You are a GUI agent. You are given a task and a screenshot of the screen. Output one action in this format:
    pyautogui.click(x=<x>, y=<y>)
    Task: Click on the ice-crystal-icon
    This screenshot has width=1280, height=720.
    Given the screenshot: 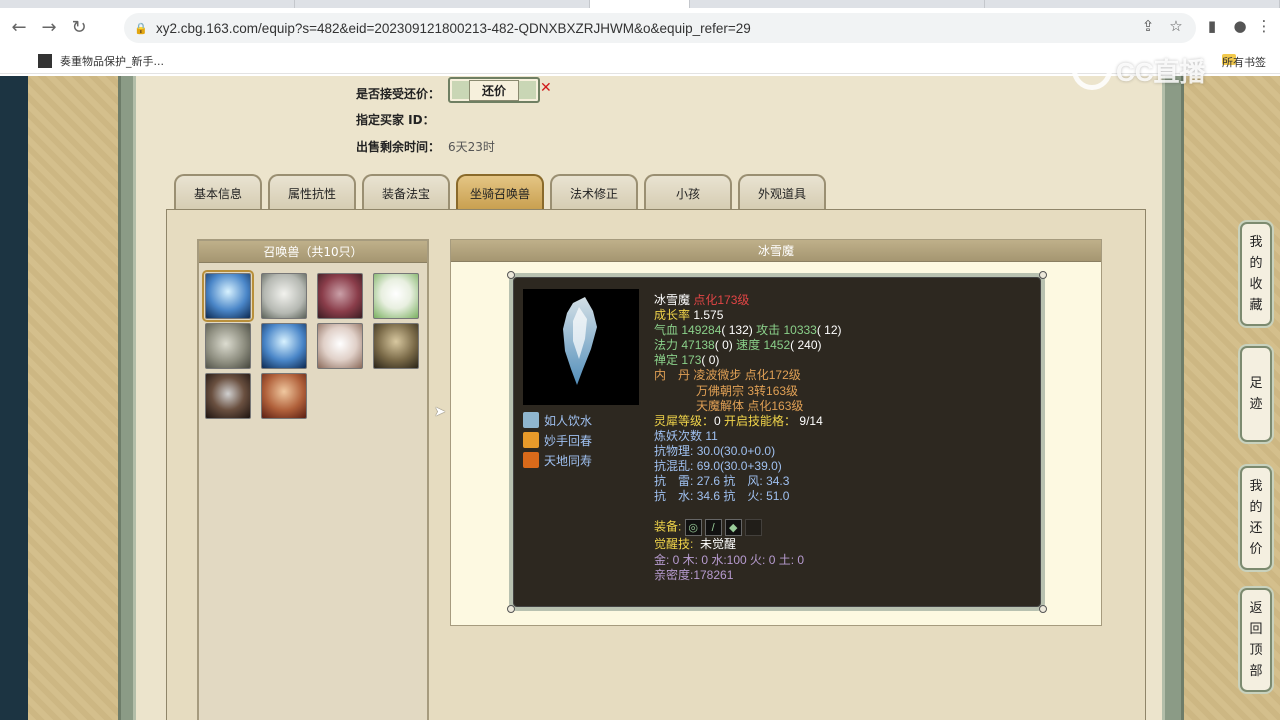 What is the action you would take?
    pyautogui.click(x=580, y=341)
    